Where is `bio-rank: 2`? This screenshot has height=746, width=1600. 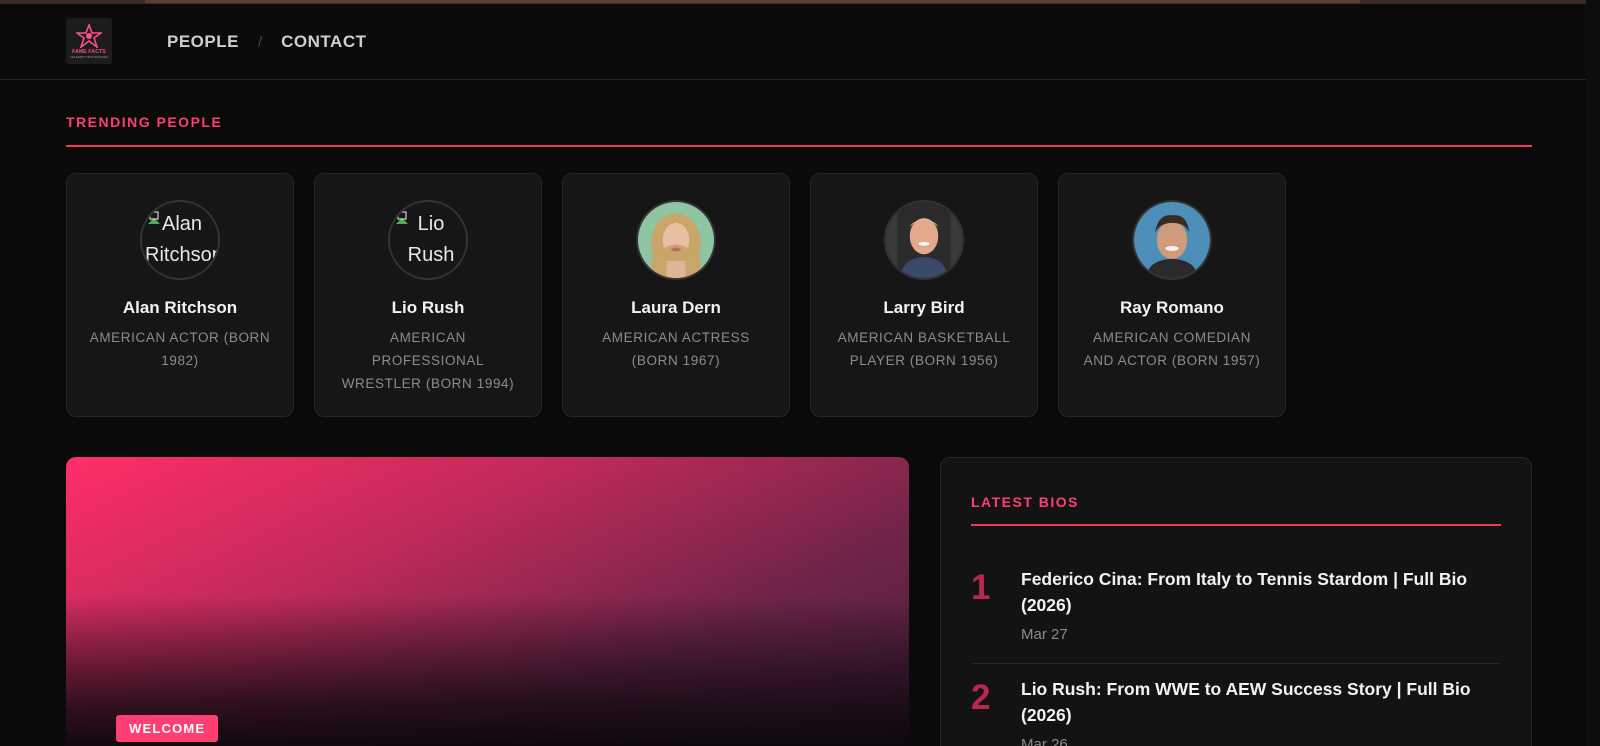
bio-rank: 2 is located at coordinates (981, 697).